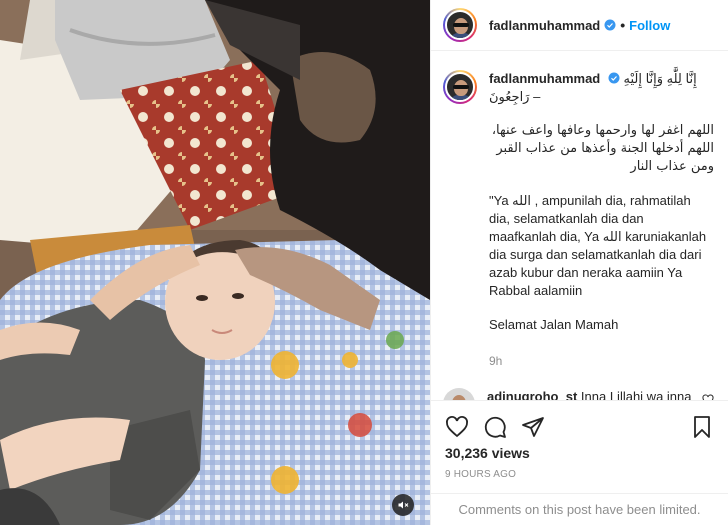 The image size is (728, 525). I want to click on caption-closing: Selamat Jalan Mamah, so click(554, 324).